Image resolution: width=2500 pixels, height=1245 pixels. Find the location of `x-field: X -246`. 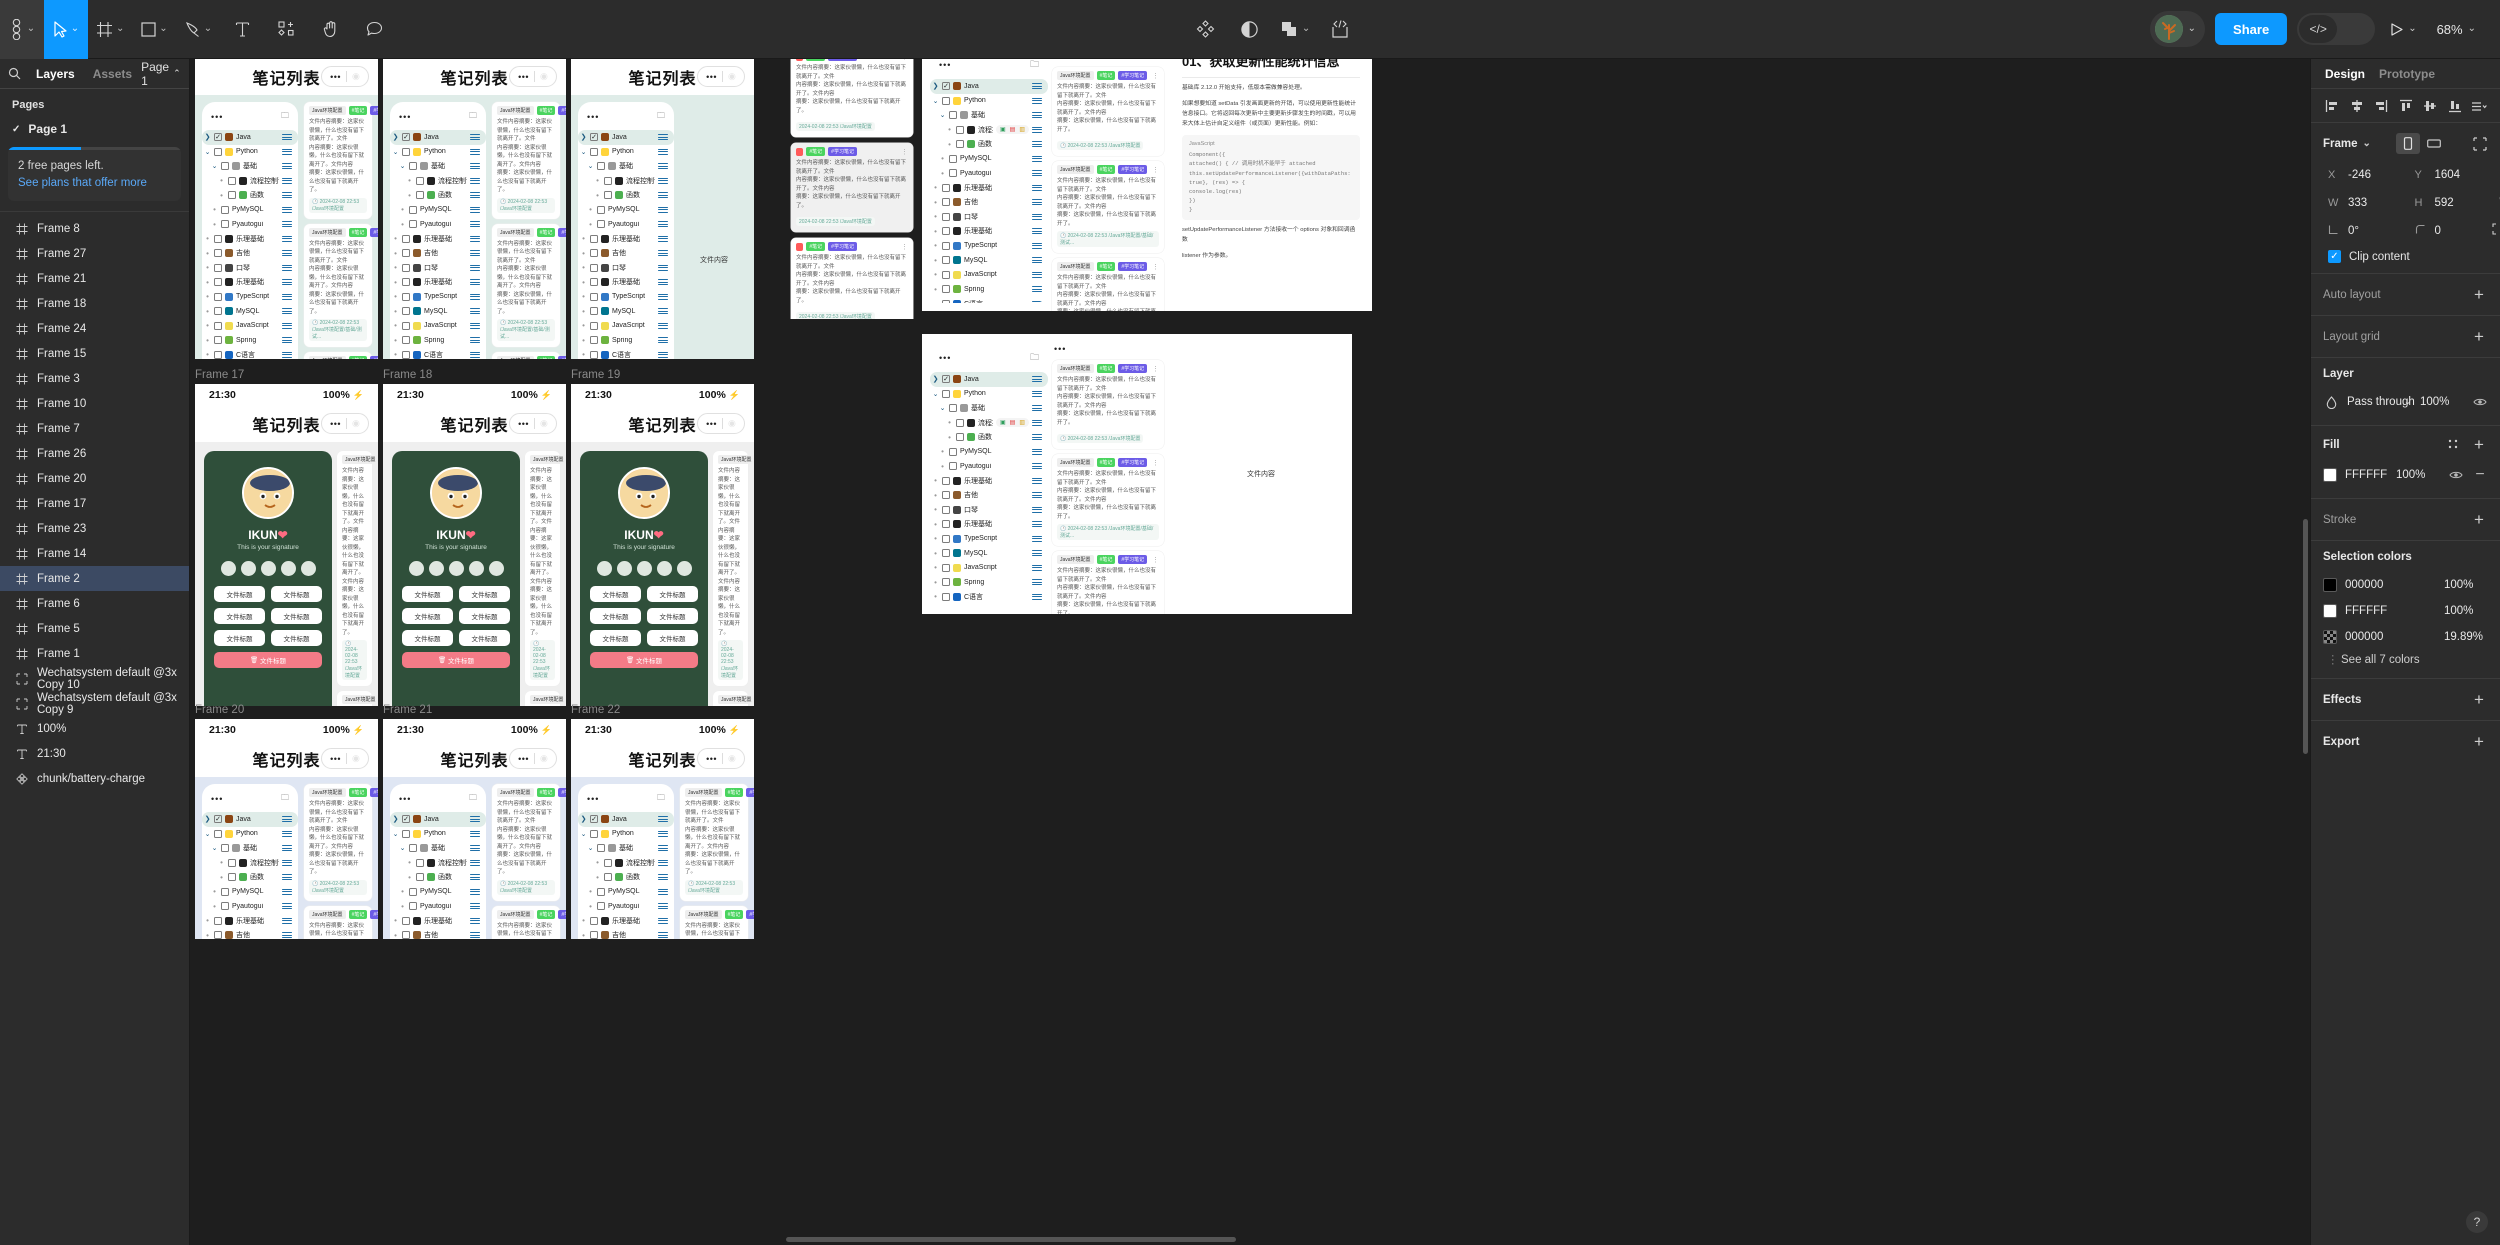

x-field: X -246 is located at coordinates (2362, 175).